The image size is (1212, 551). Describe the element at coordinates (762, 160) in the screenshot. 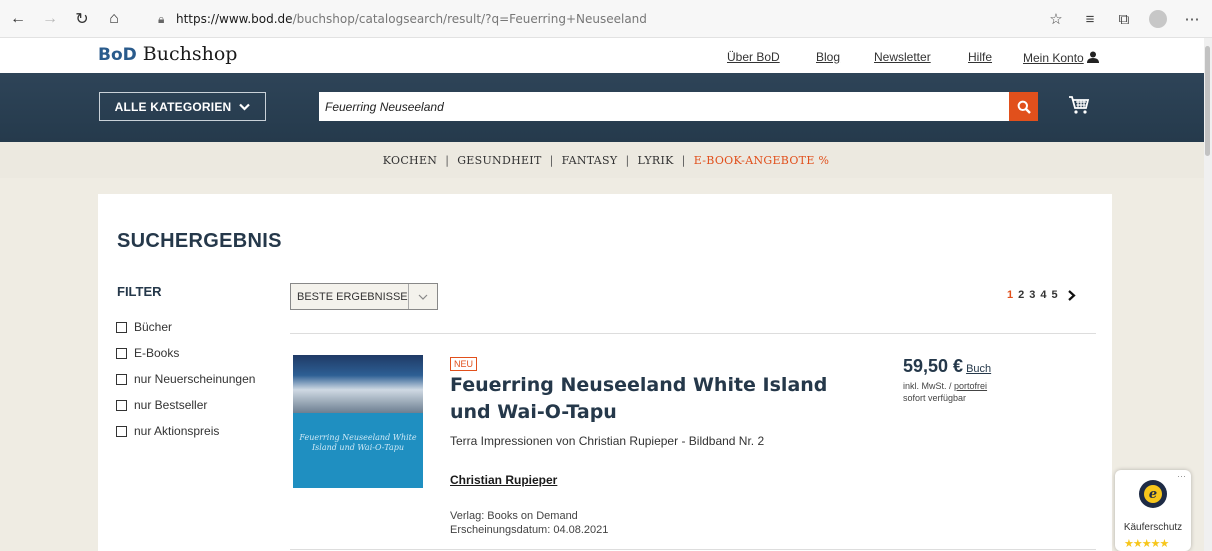

I see `nav-item-ebook-angebote: E-BOOK-ANGEBOTE %` at that location.